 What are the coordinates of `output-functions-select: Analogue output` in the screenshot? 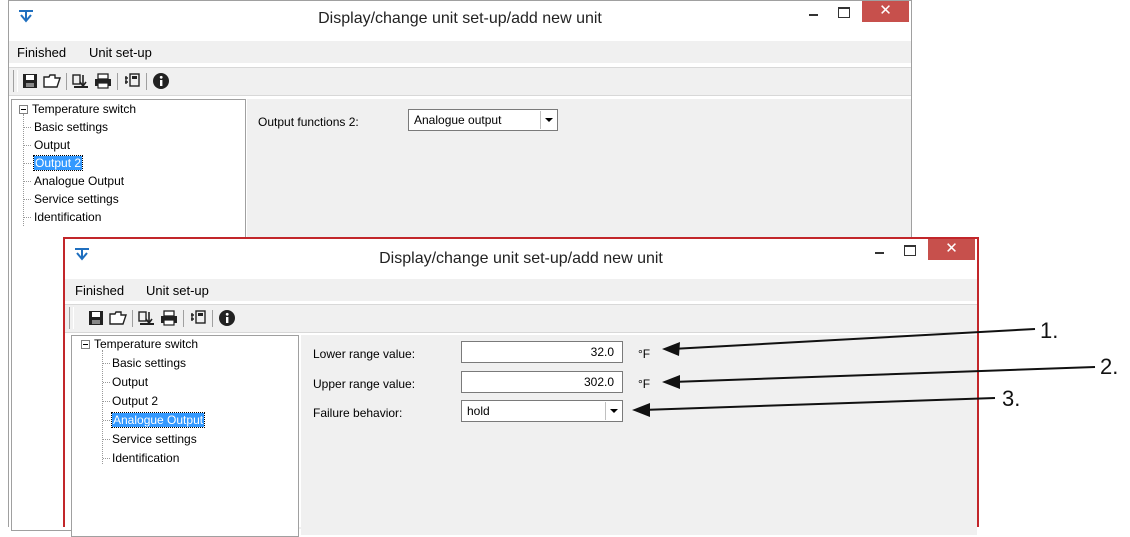 It's located at (483, 120).